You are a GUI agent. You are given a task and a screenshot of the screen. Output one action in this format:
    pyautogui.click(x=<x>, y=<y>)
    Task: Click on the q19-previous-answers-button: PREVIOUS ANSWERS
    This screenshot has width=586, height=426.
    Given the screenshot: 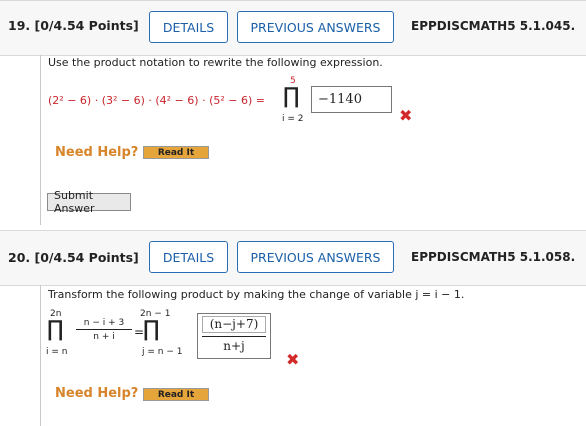 What is the action you would take?
    pyautogui.click(x=315, y=27)
    